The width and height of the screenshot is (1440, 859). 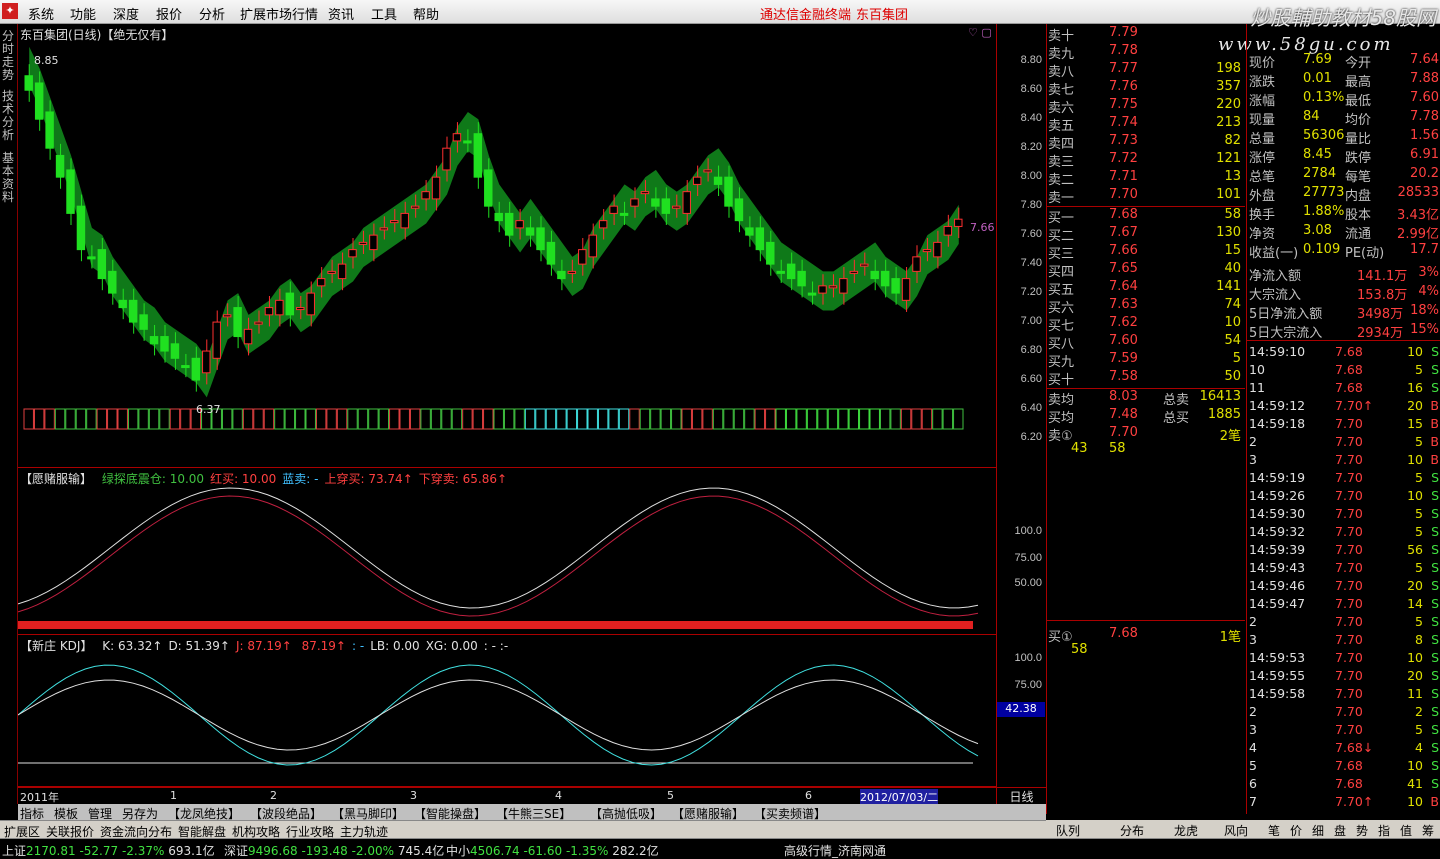 I want to click on quote-tab: 风向, so click(x=1236, y=830).